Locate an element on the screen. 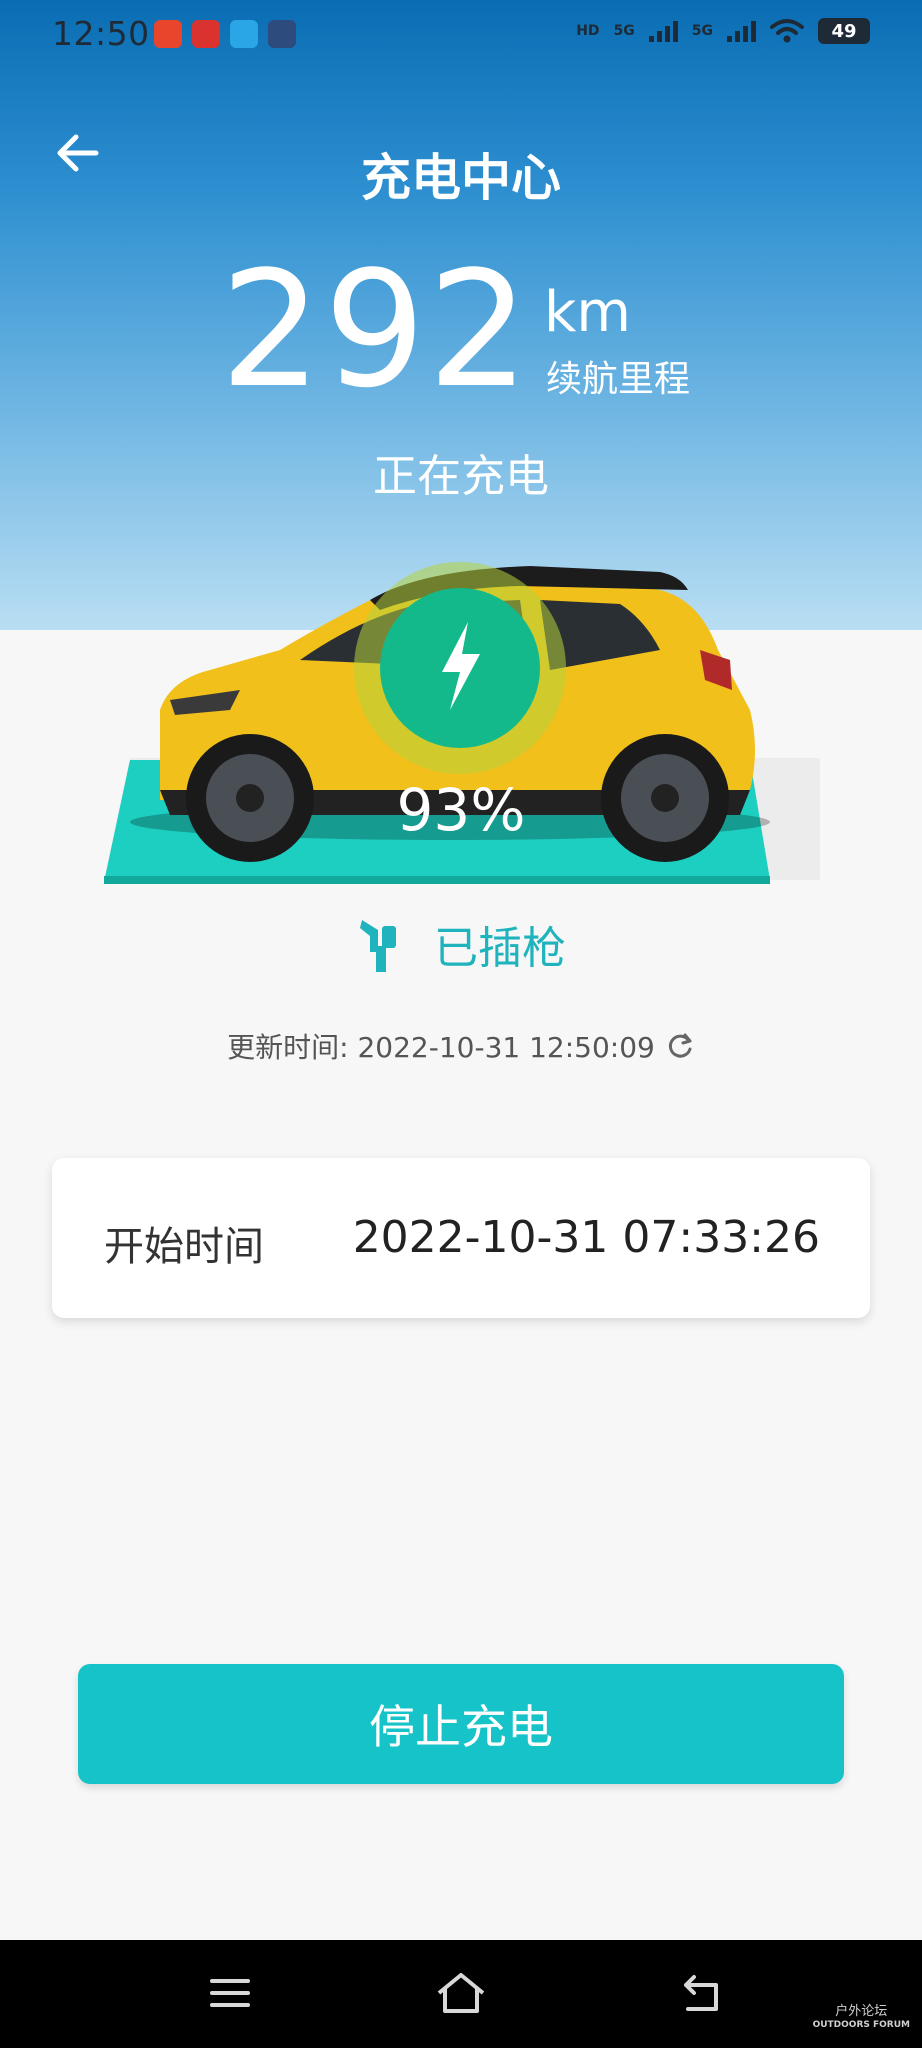 The height and width of the screenshot is (2048, 922). back-icon is located at coordinates (701, 1993).